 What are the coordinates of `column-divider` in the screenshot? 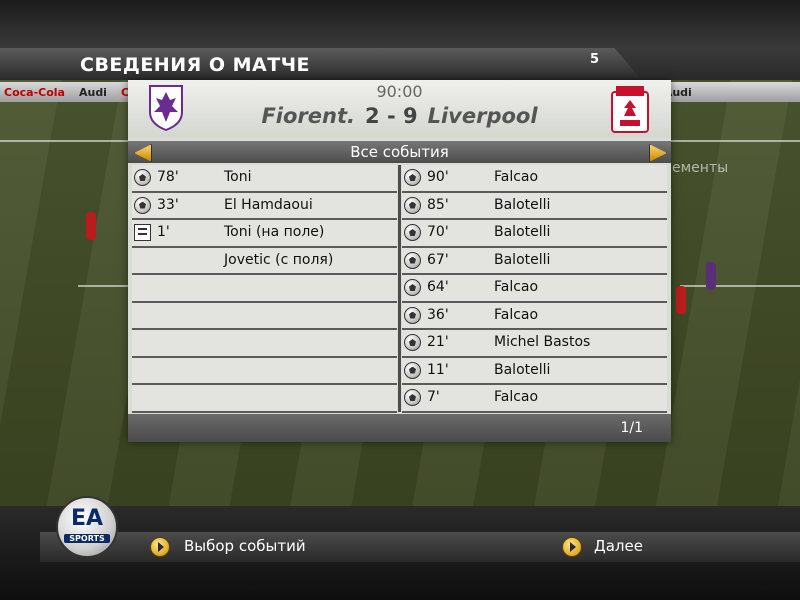 It's located at (399, 288).